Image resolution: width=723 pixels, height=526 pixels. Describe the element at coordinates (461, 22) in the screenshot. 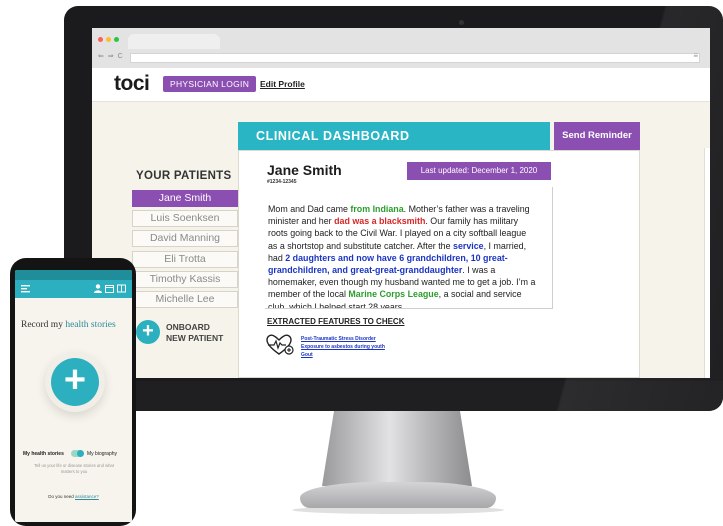

I see `camera-dot` at that location.